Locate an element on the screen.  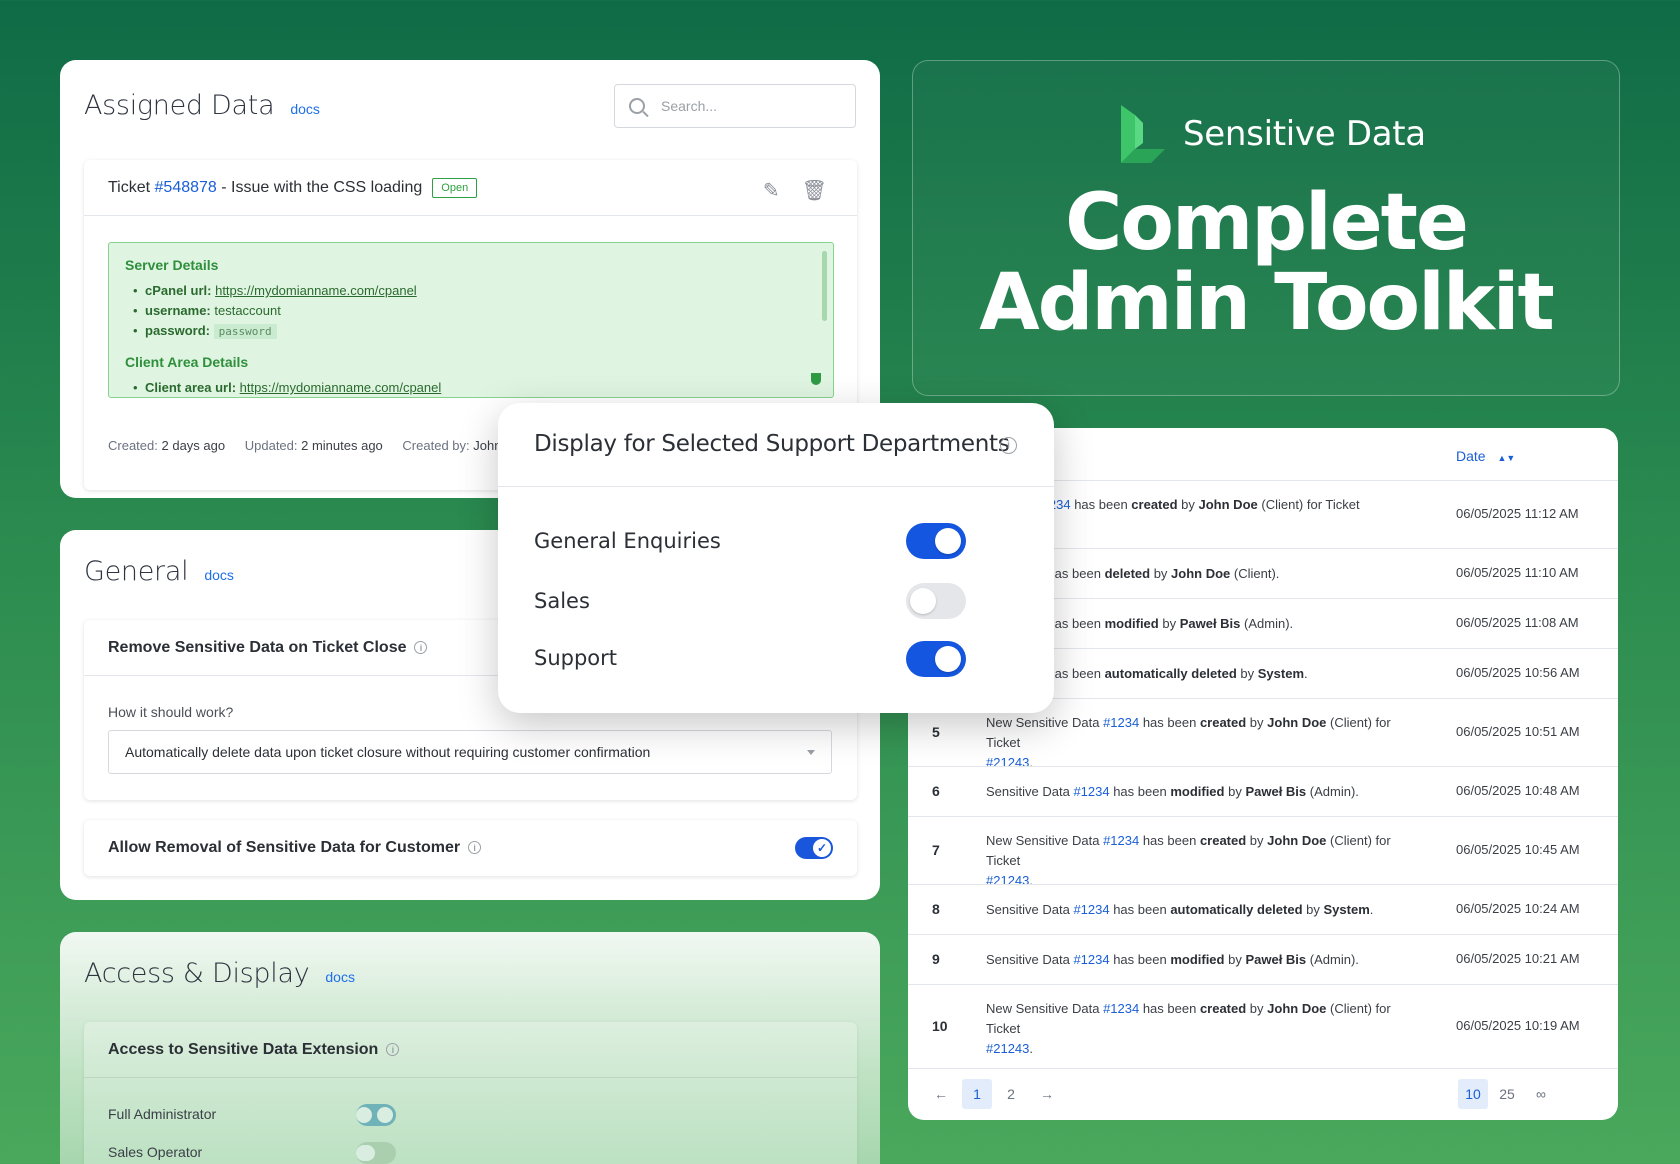
row-number: 8 is located at coordinates (936, 909).